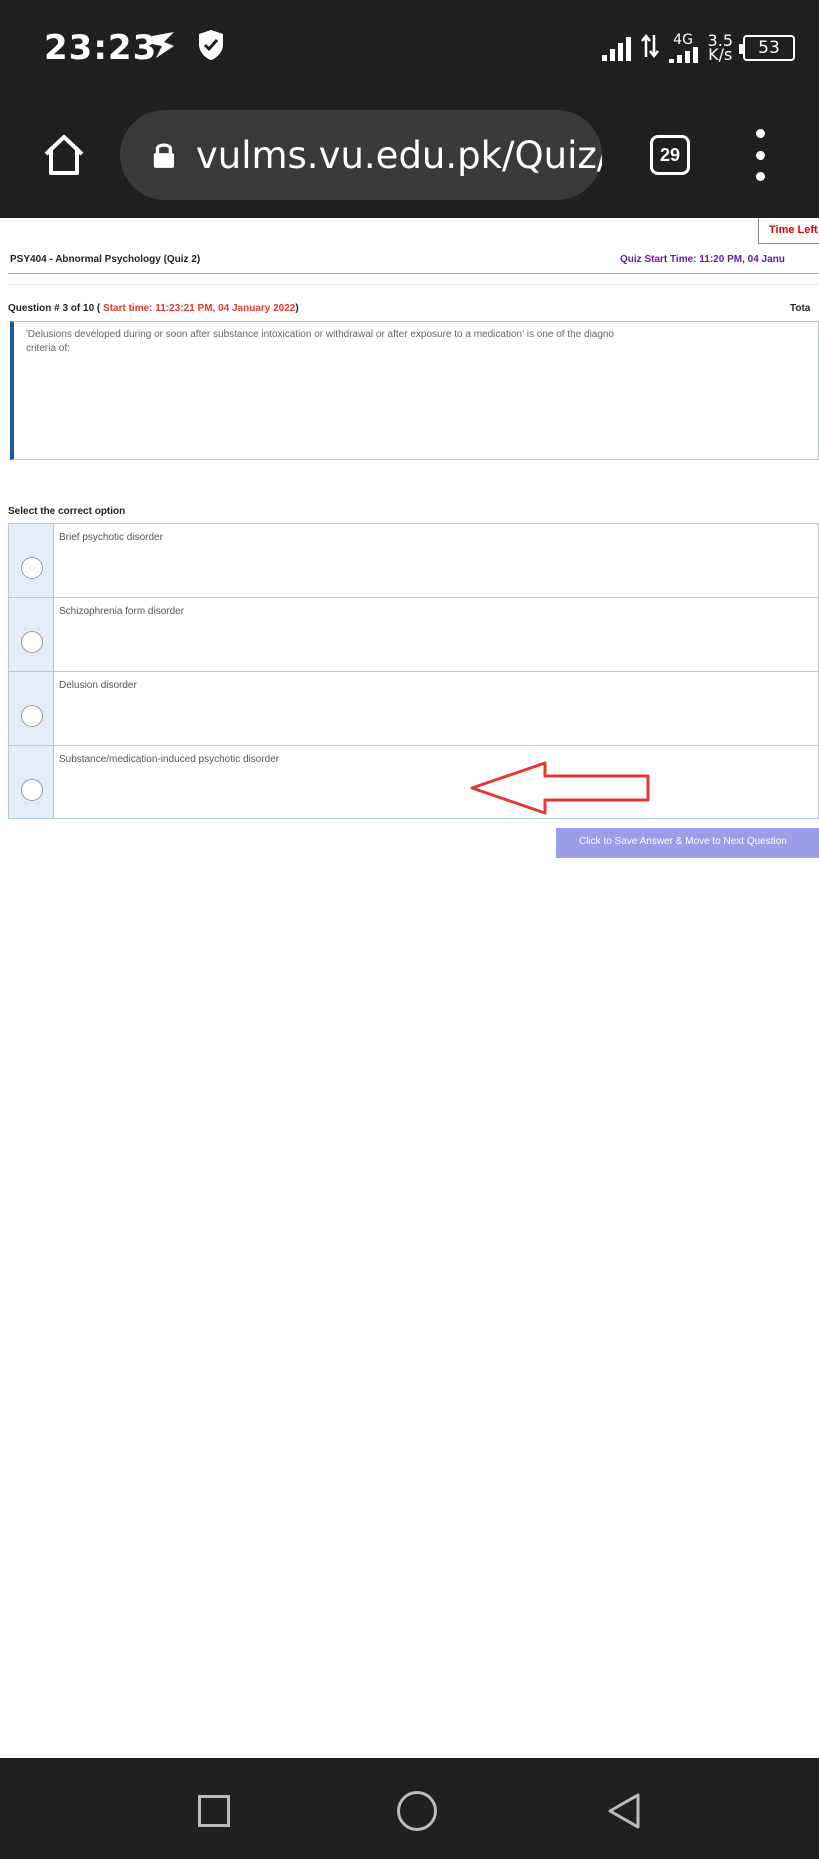 Image resolution: width=819 pixels, height=1859 pixels. I want to click on home-nav-icon, so click(417, 1811).